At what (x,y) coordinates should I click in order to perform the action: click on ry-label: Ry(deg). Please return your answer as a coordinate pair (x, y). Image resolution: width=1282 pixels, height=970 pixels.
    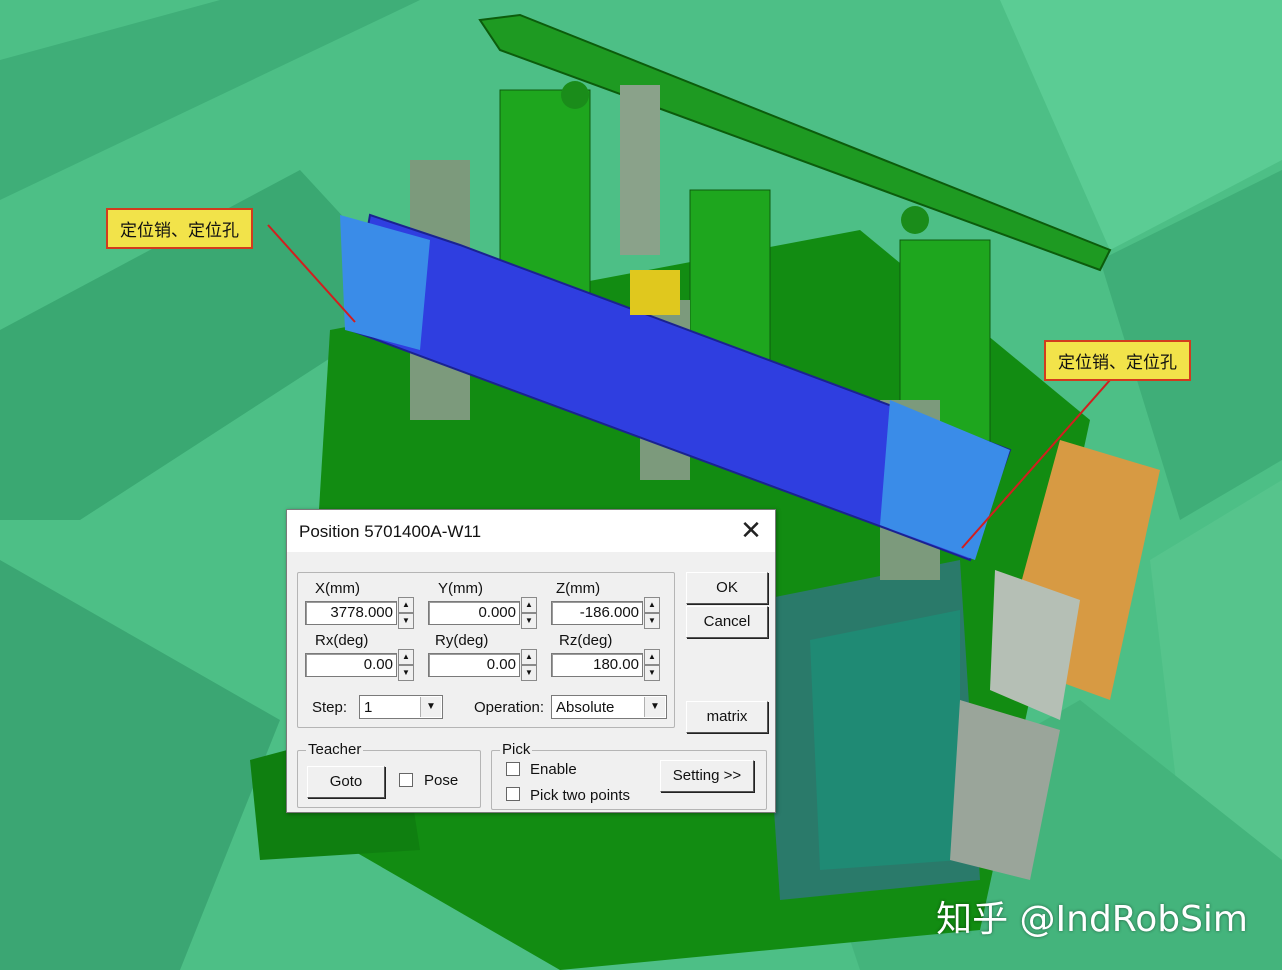
    Looking at the image, I should click on (462, 640).